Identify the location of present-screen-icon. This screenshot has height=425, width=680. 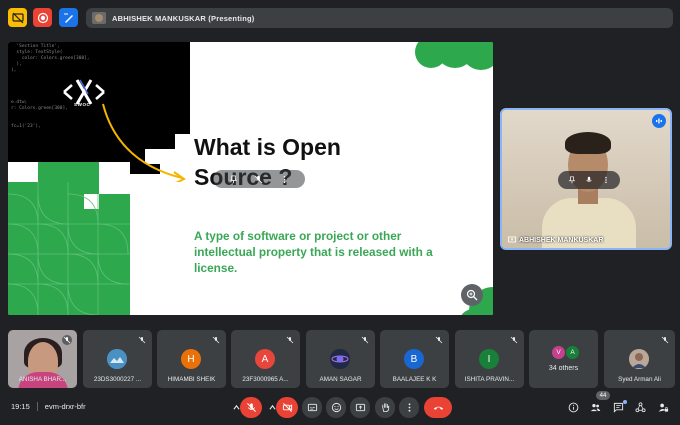
(360, 407).